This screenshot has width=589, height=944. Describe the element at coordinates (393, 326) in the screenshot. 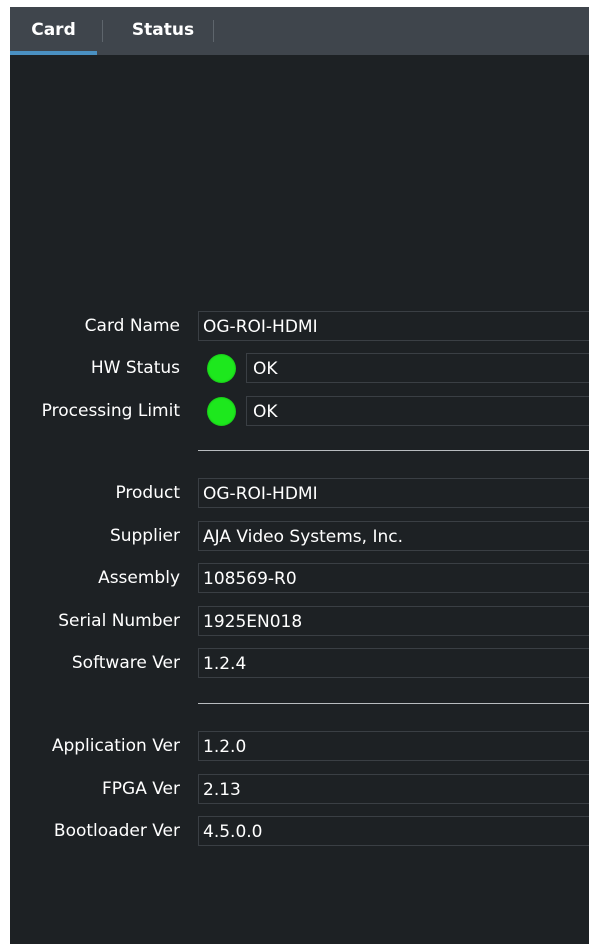

I see `card-name-field: OG-ROI-HDMI` at that location.